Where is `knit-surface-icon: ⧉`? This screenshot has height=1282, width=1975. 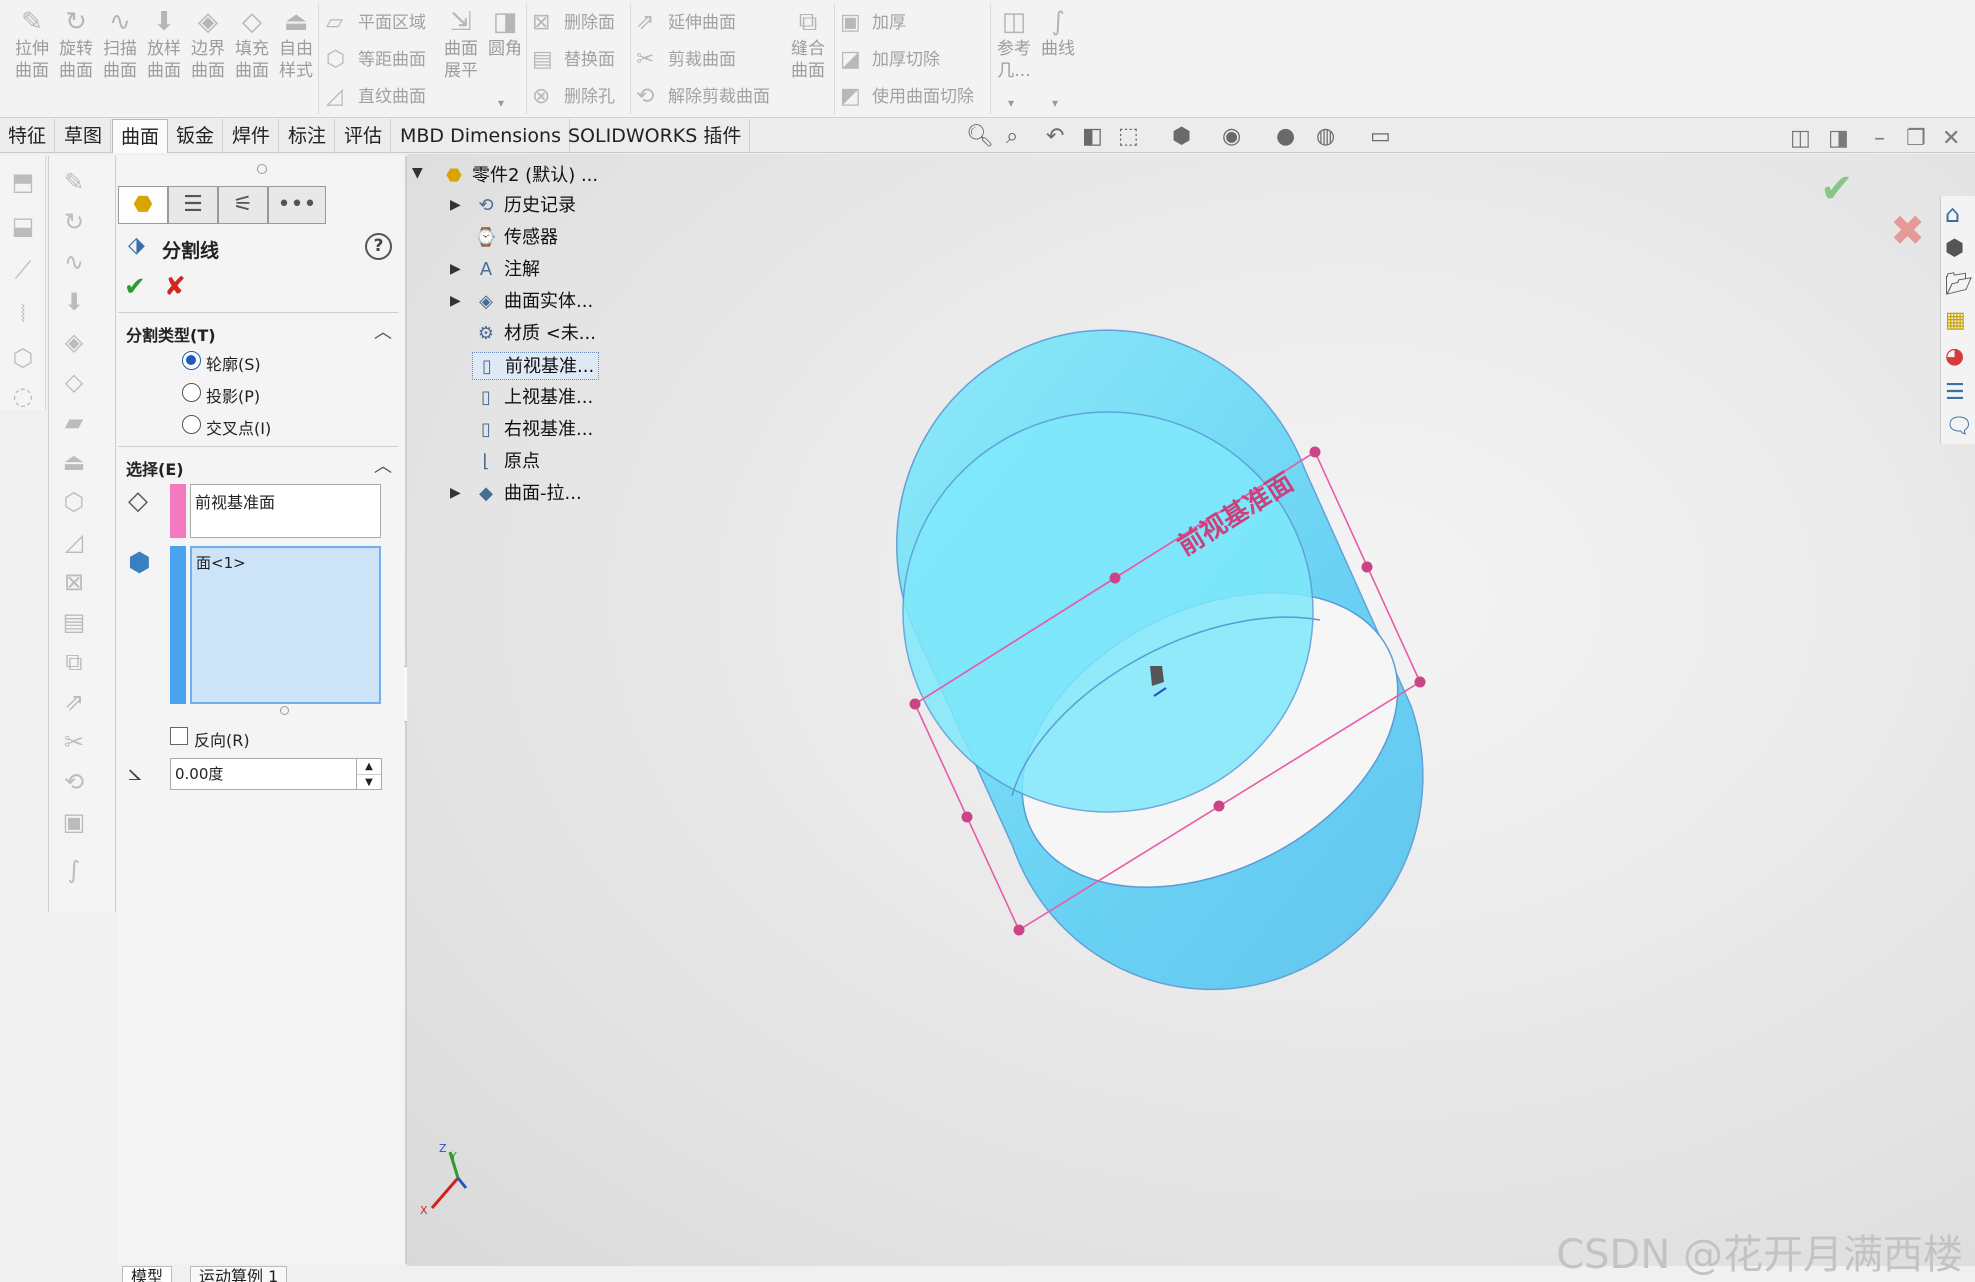
knit-surface-icon: ⧉ is located at coordinates (74, 662).